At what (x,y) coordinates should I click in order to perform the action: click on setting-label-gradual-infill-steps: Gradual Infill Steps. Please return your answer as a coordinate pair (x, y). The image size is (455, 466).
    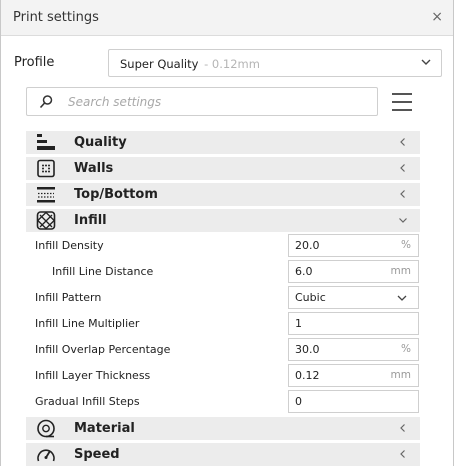
    Looking at the image, I should click on (87, 401).